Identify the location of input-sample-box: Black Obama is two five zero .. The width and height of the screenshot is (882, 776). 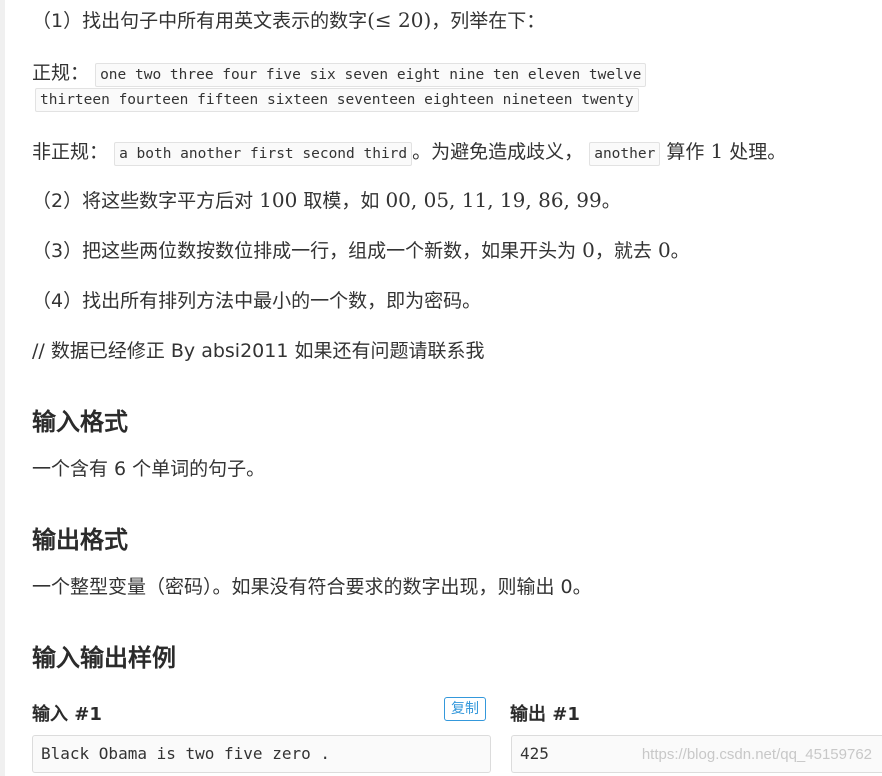
(261, 754).